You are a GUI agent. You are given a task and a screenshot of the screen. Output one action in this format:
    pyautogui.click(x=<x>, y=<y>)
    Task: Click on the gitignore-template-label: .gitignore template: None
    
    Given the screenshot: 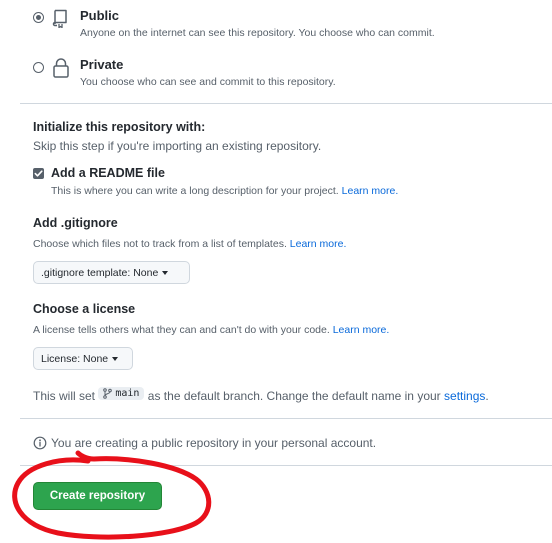 What is the action you would take?
    pyautogui.click(x=100, y=272)
    